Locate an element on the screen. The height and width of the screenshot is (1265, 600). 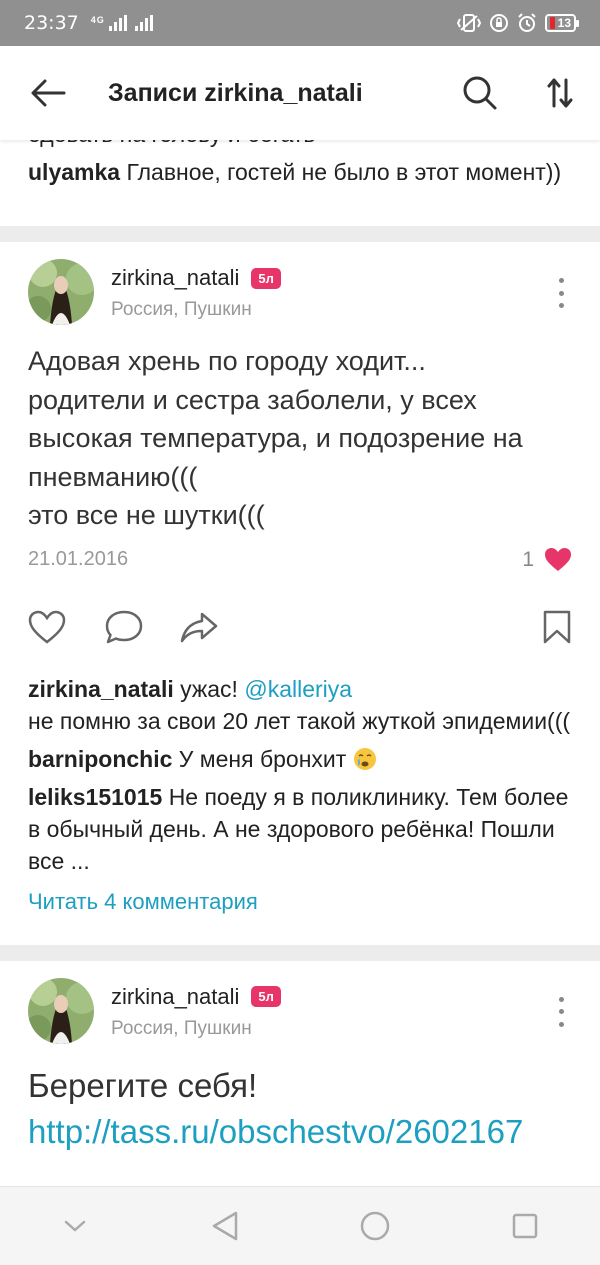
sort-button is located at coordinates (560, 93).